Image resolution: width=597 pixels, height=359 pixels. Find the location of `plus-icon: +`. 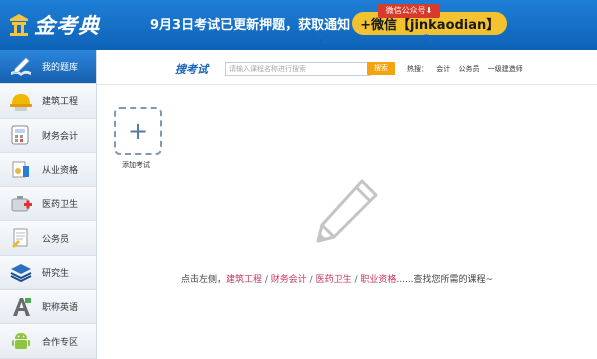

plus-icon: + is located at coordinates (138, 131).